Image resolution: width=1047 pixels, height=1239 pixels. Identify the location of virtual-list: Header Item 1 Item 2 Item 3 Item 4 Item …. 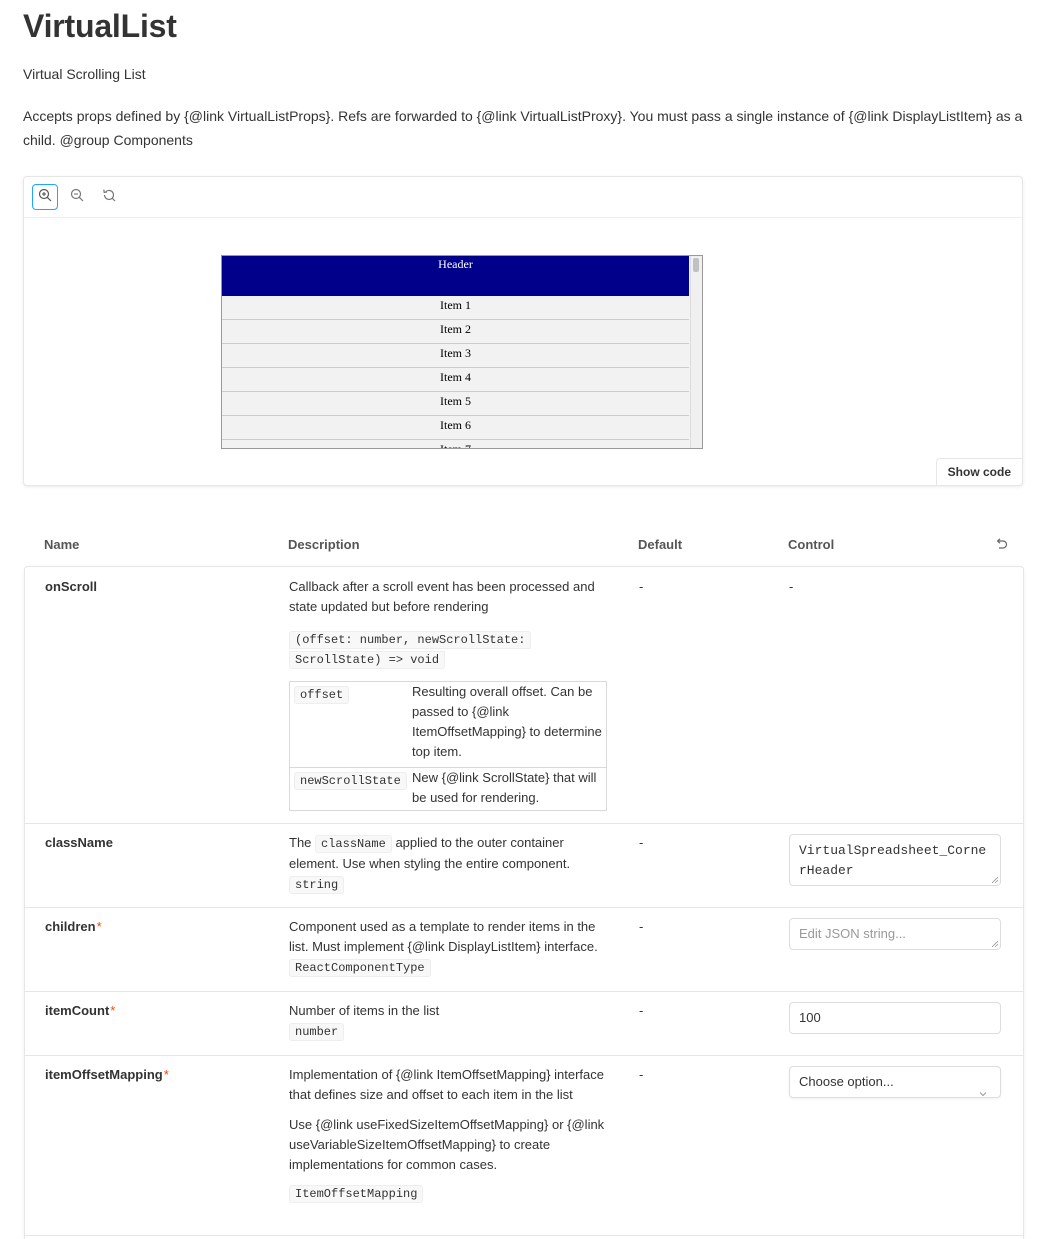
(462, 352).